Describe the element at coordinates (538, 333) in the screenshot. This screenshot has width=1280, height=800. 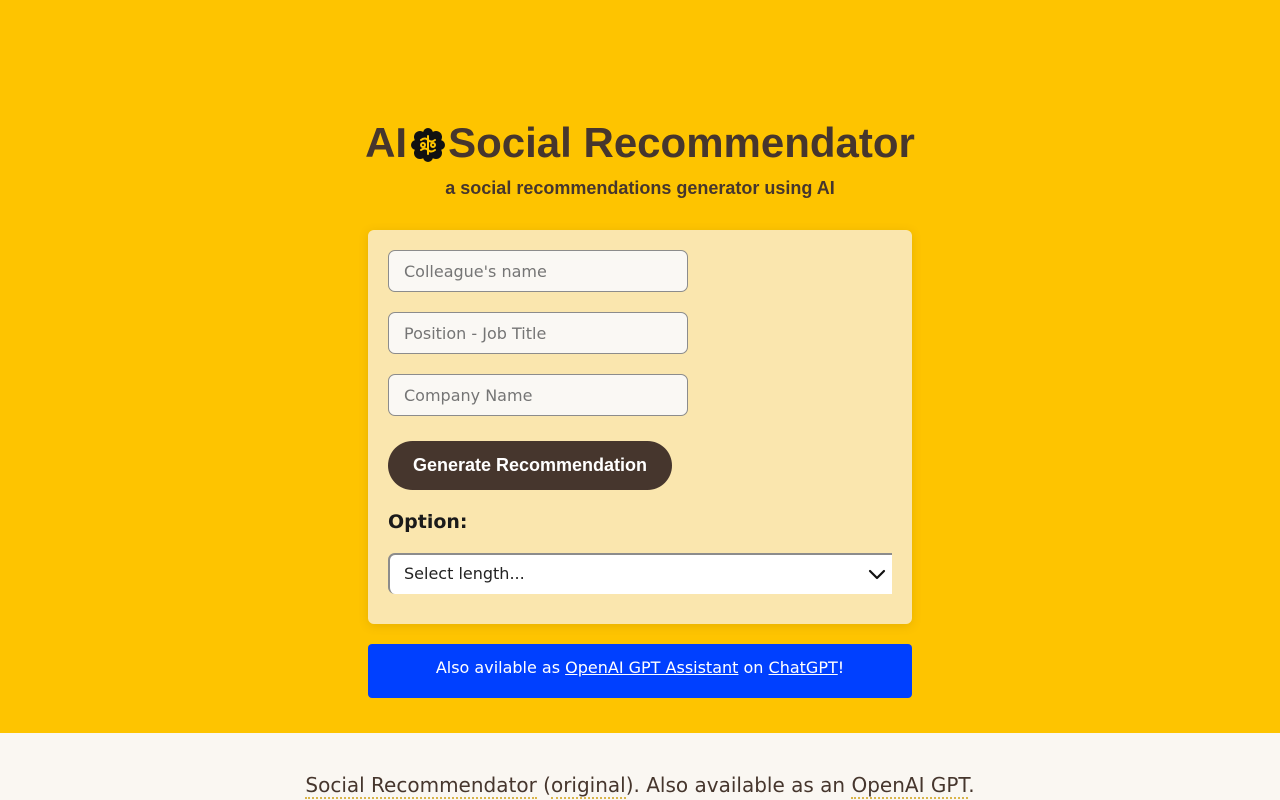
I see `position-input` at that location.